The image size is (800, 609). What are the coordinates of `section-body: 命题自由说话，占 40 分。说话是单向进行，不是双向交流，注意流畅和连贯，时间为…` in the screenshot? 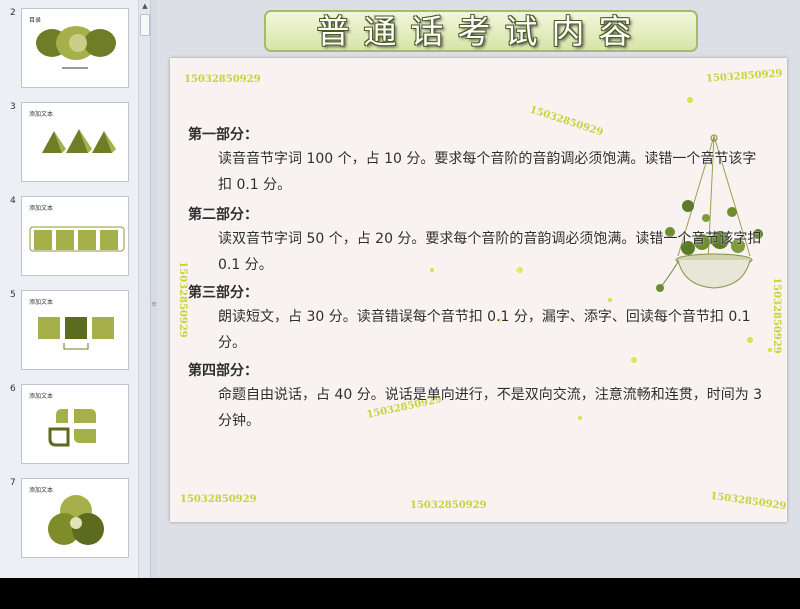 It's located at (490, 408).